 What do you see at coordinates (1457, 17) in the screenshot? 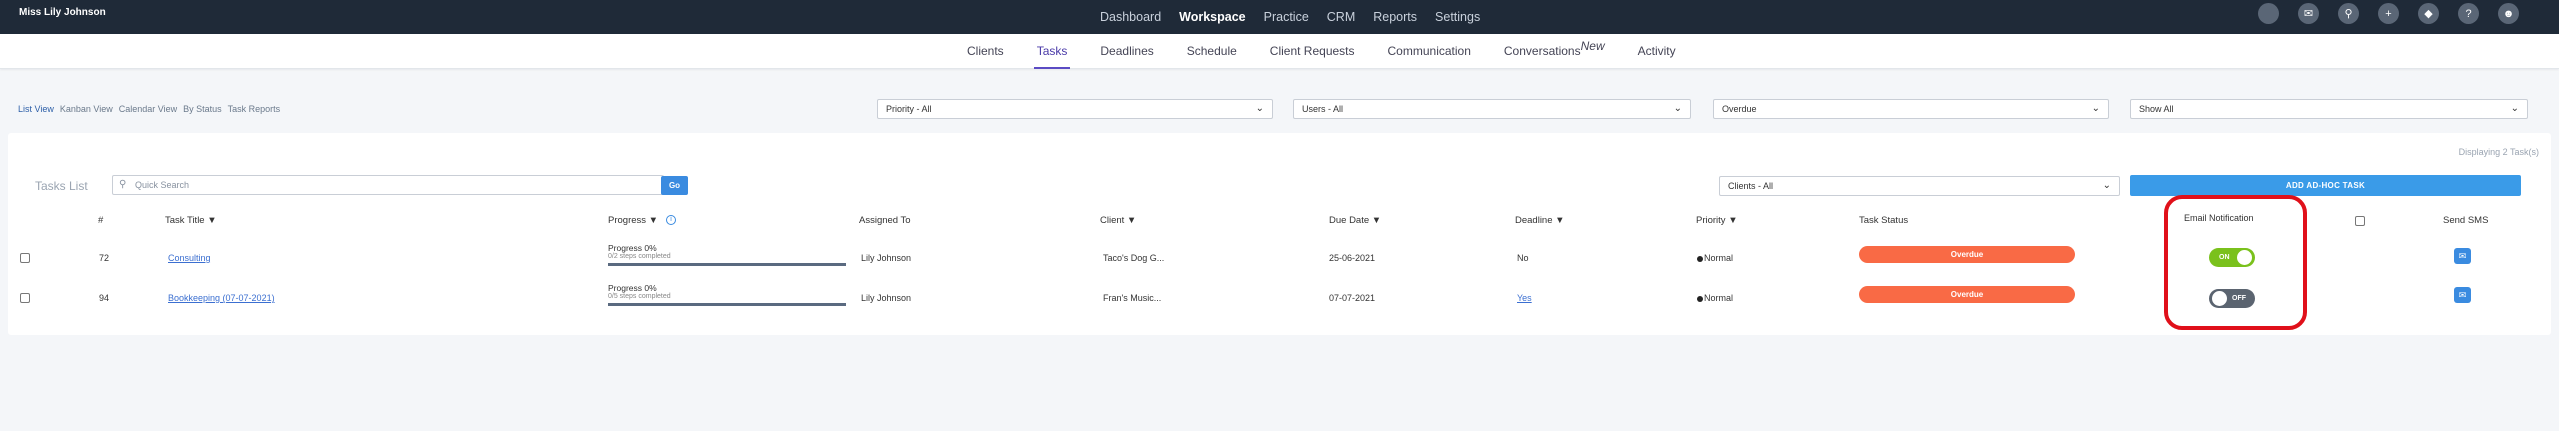
I see `nav-settings: Settings` at bounding box center [1457, 17].